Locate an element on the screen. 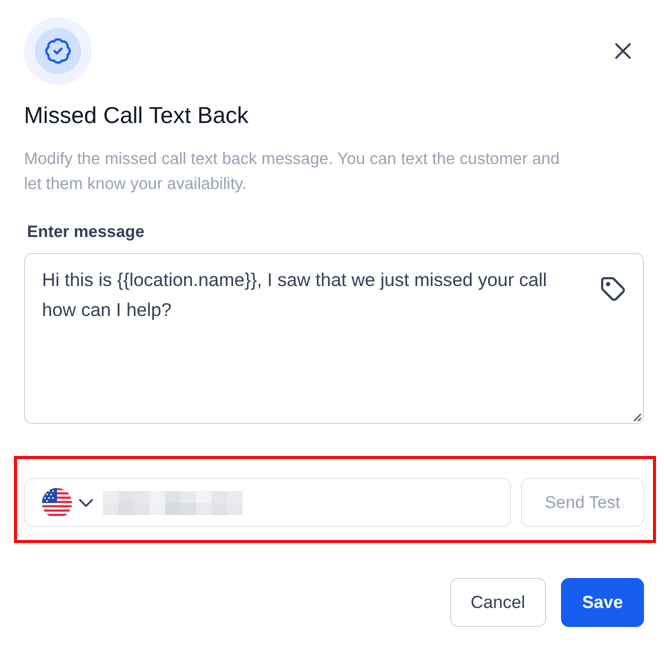 The height and width of the screenshot is (652, 664). dialog-description: Modify the missed call text back message. You can text the customer and let them know your availability. is located at coordinates (292, 172).